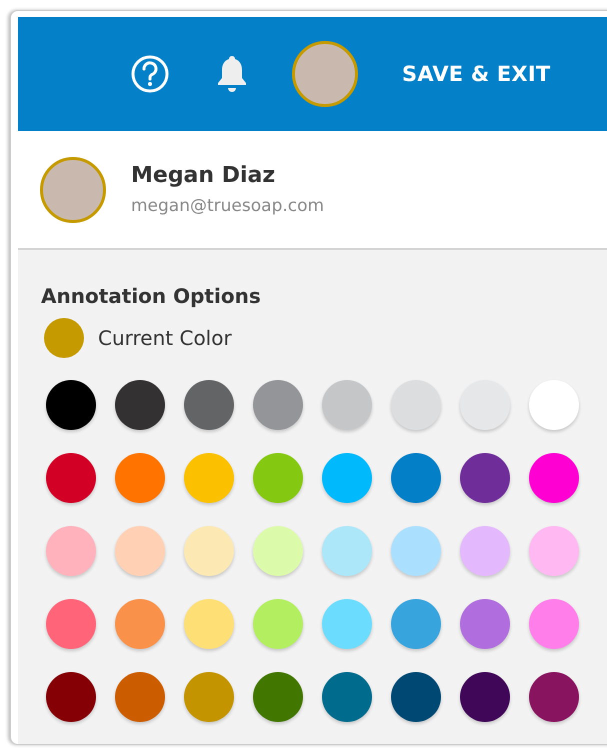 The height and width of the screenshot is (751, 607). Describe the element at coordinates (165, 338) in the screenshot. I see `current-color-label: Current Color` at that location.